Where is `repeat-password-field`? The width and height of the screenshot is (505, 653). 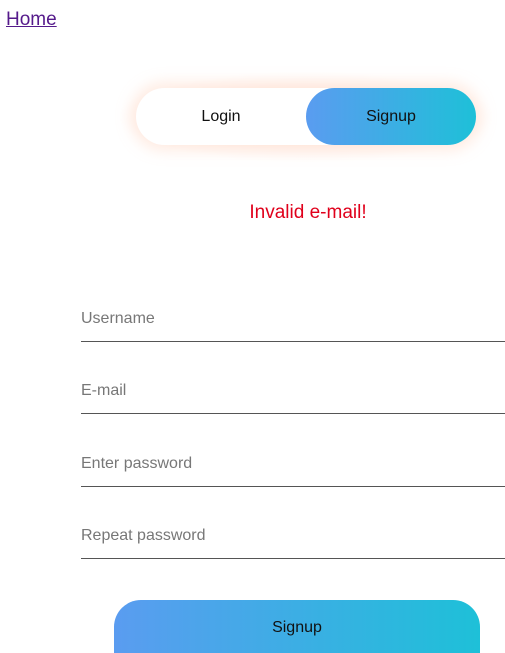
repeat-password-field is located at coordinates (293, 538).